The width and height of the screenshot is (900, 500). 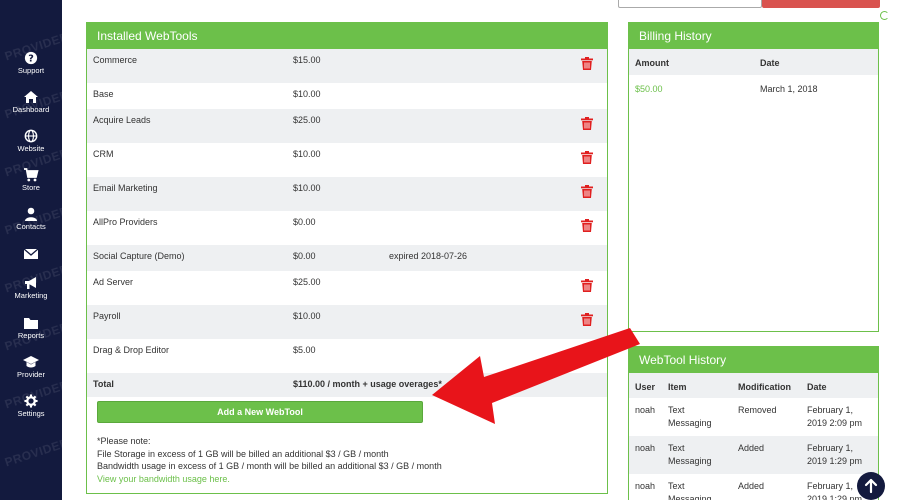 What do you see at coordinates (260, 412) in the screenshot?
I see `add-webtool-button: Add a New WebTool` at bounding box center [260, 412].